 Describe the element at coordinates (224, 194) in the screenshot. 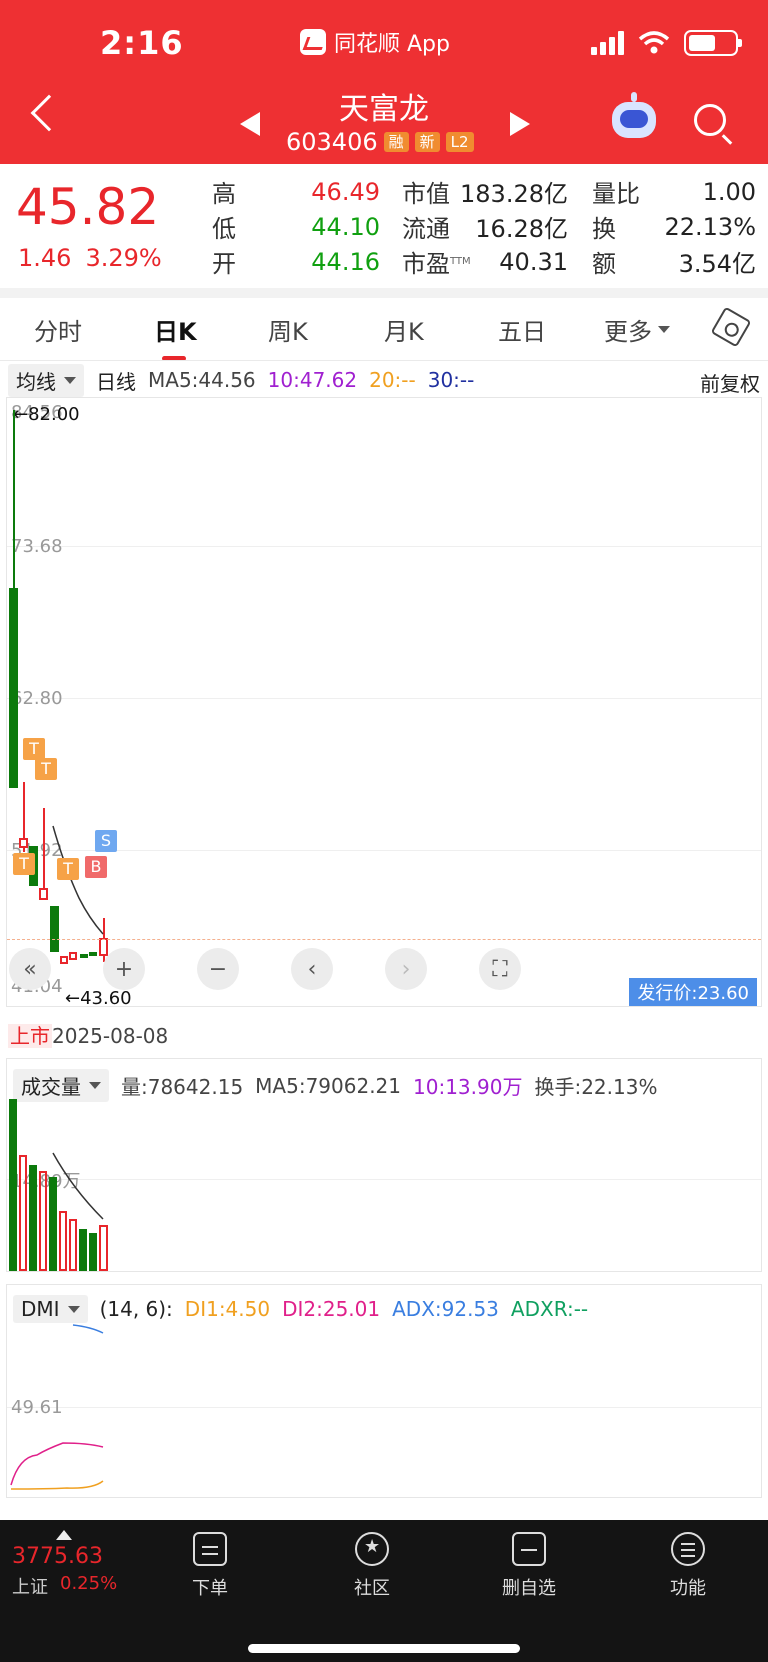

I see `label-high: 高` at that location.